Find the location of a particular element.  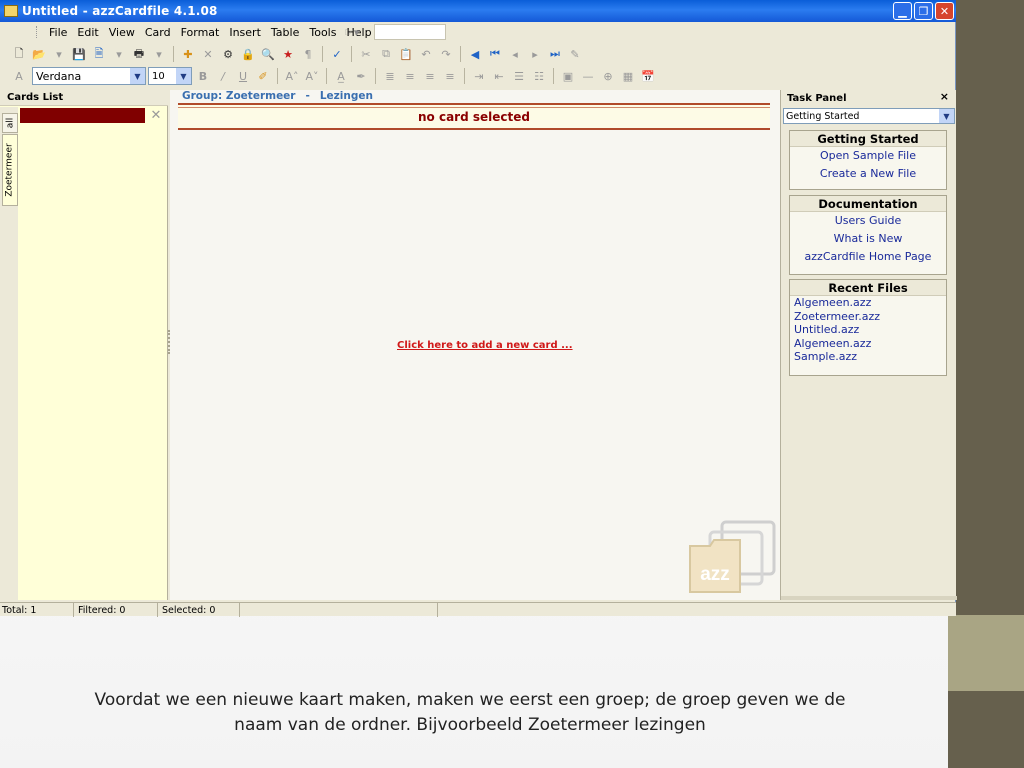

undo-icon: ↶ is located at coordinates (426, 54).